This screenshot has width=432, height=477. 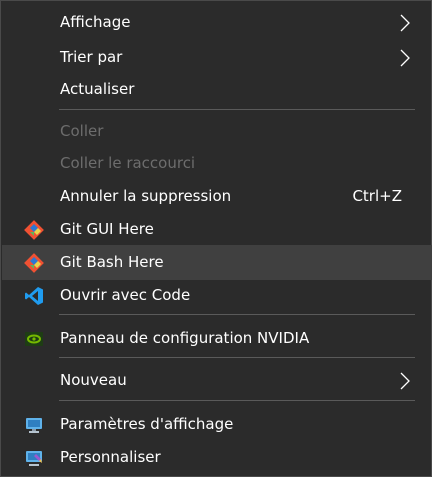 What do you see at coordinates (34, 425) in the screenshot?
I see `display-settings-icon` at bounding box center [34, 425].